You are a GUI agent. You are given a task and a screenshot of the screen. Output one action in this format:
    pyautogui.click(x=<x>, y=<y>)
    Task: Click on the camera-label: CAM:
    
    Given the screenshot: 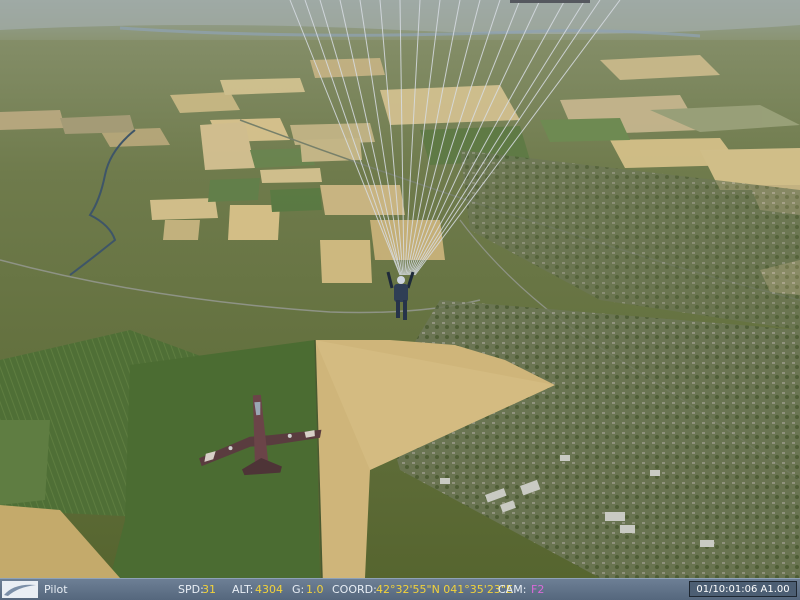 What is the action you would take?
    pyautogui.click(x=512, y=589)
    